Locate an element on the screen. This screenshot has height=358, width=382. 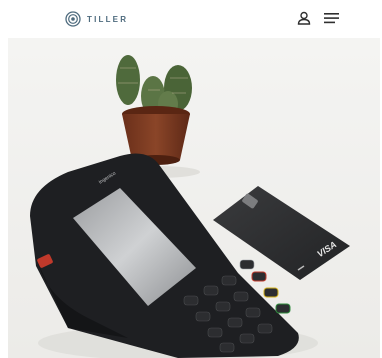
menu-button is located at coordinates (332, 18).